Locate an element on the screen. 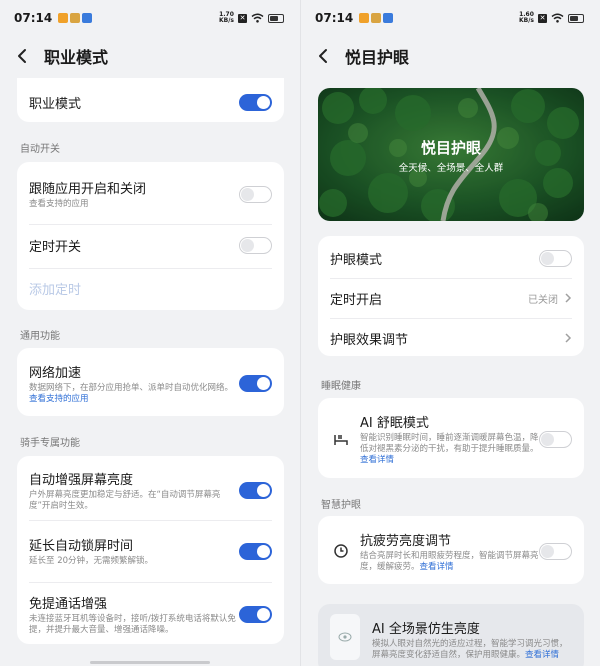 Image resolution: width=600 pixels, height=666 pixels. brightness-desc: 户外屏幕亮度更加稳定与舒适。在“自动调节屏幕亮度”开启时生效。 is located at coordinates (125, 500).